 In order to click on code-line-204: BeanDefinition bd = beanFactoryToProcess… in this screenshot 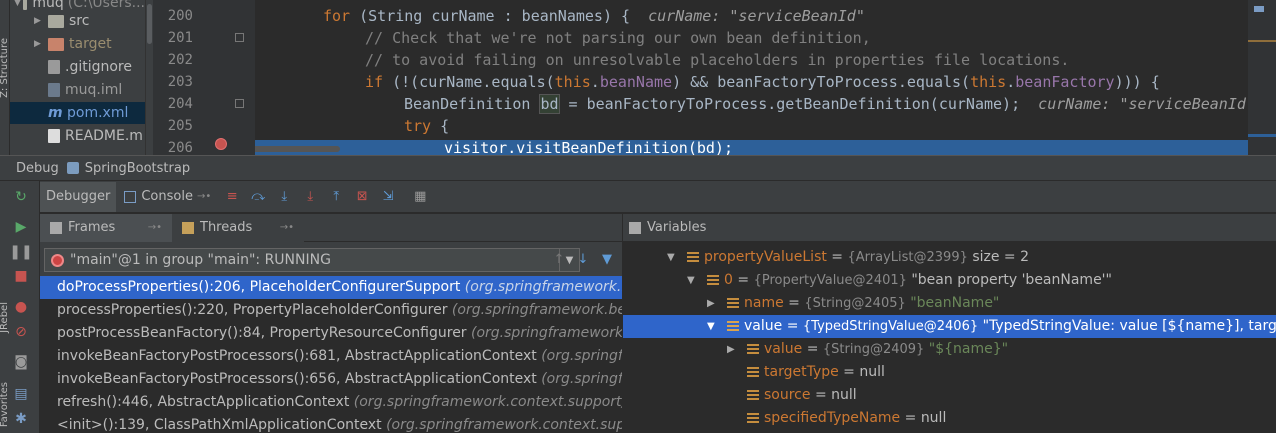, I will do `click(826, 104)`.